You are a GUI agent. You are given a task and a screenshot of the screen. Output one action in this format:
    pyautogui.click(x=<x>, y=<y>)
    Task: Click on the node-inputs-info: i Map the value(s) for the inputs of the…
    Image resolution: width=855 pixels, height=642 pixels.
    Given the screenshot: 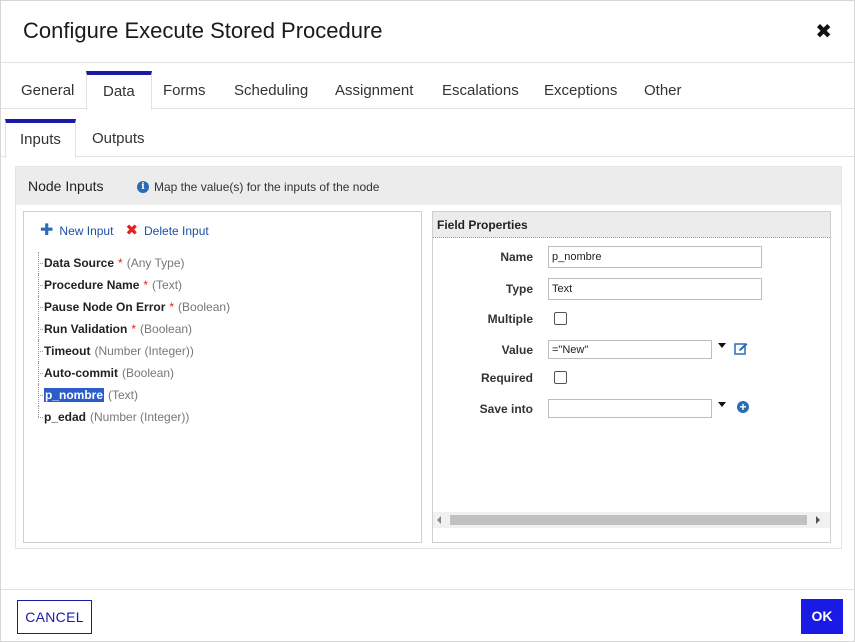 What is the action you would take?
    pyautogui.click(x=258, y=187)
    